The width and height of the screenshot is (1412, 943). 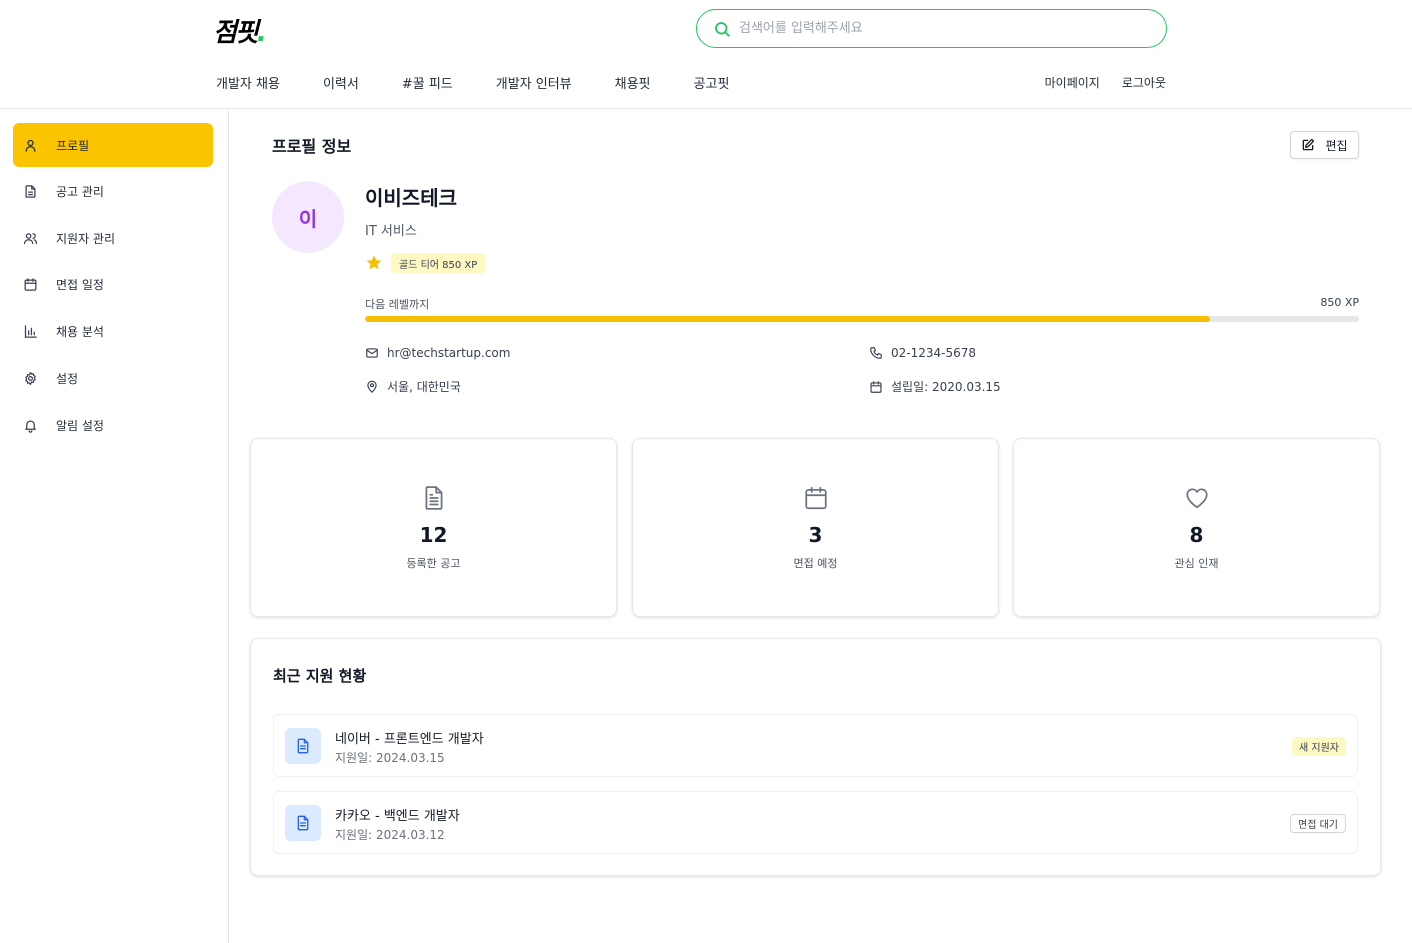 What do you see at coordinates (73, 145) in the screenshot?
I see `sidebar-item-label: 프로필` at bounding box center [73, 145].